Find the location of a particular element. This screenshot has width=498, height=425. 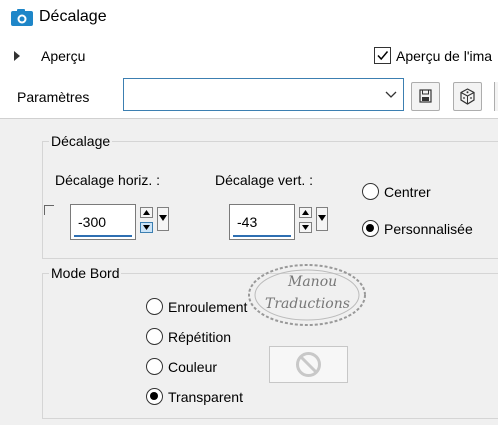

watermark-line1: Manou is located at coordinates (313, 282).